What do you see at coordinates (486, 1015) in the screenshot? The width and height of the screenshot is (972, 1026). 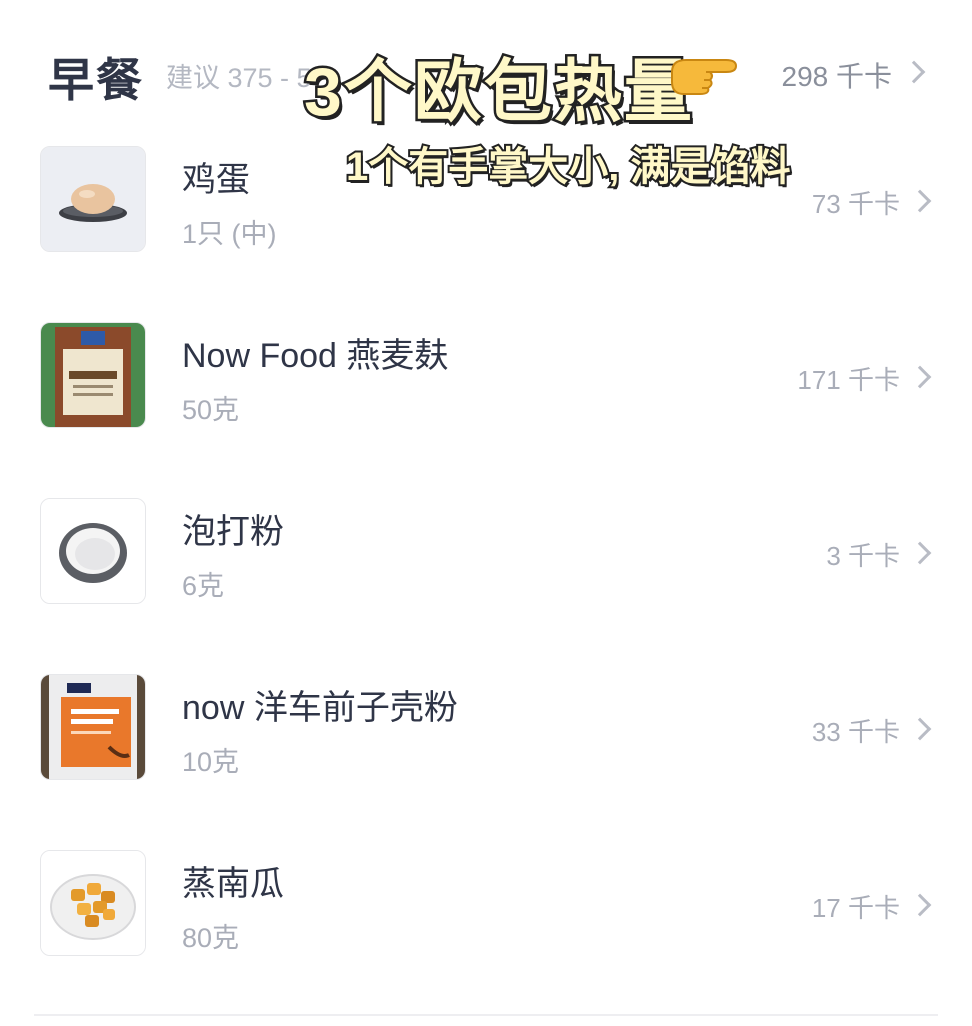 I see `divider` at bounding box center [486, 1015].